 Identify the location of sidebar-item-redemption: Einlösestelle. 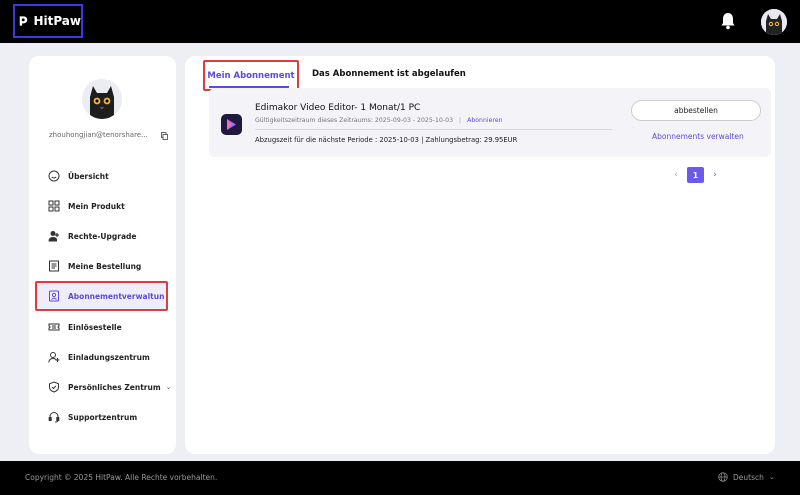
(101, 327).